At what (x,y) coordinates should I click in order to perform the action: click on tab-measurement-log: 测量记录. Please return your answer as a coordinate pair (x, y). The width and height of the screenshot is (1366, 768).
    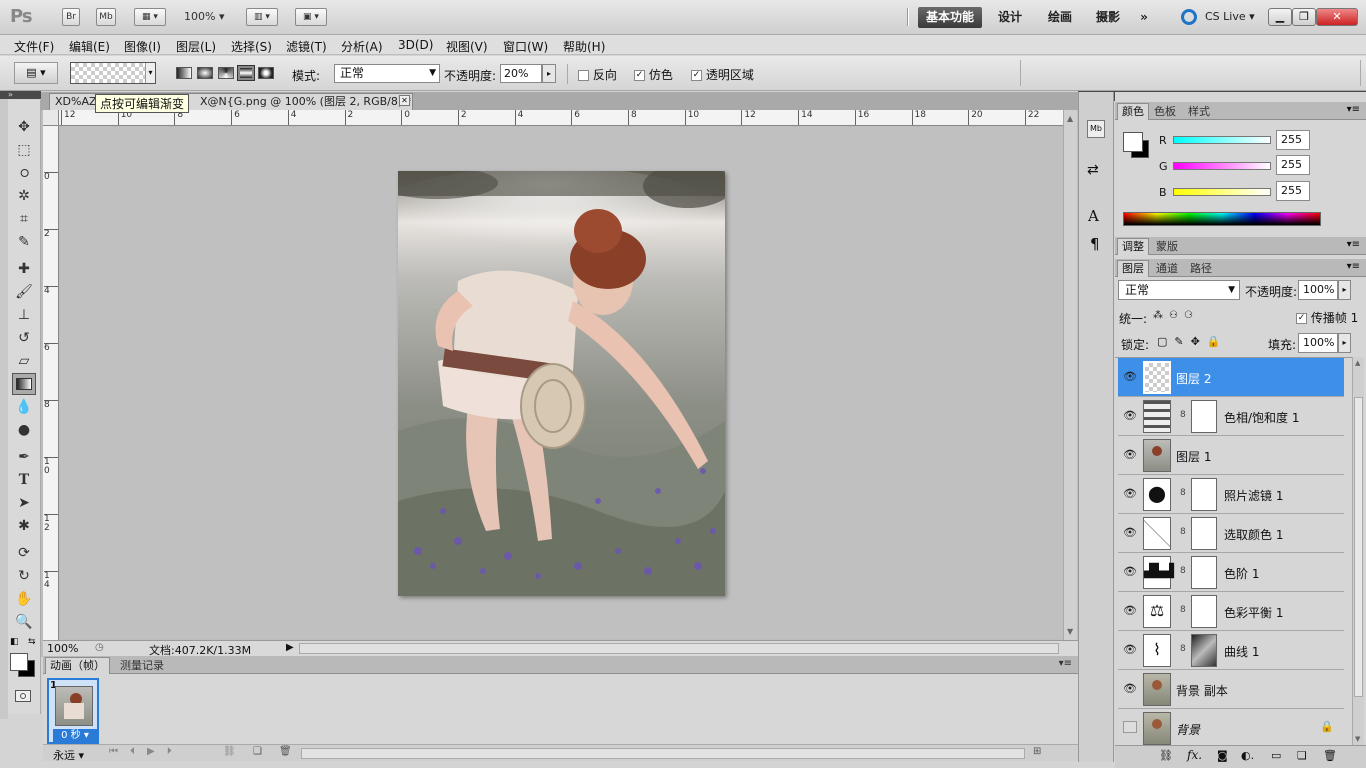
    Looking at the image, I should click on (142, 665).